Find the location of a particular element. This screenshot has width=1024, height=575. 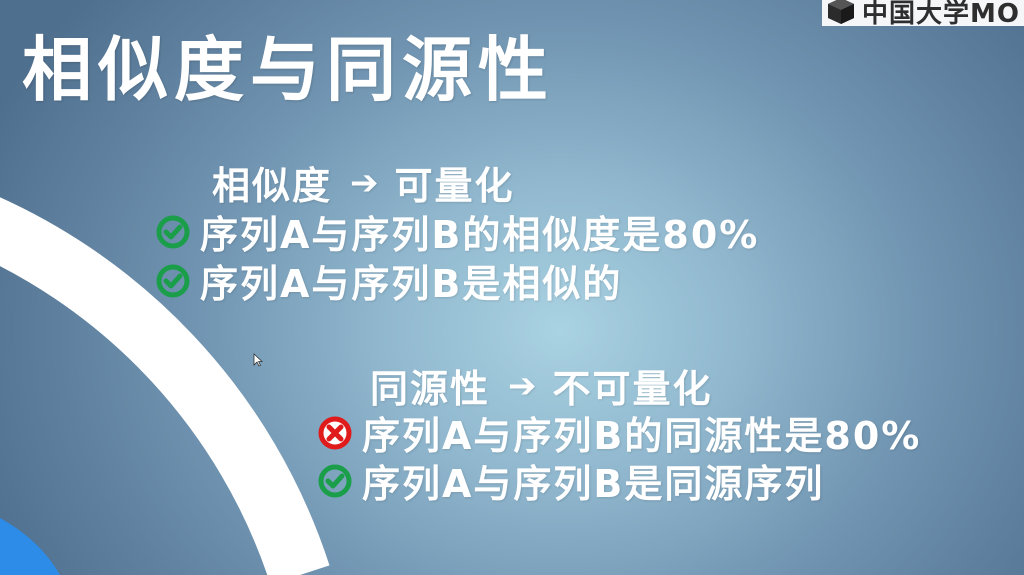

mouse-cursor-icon is located at coordinates (258, 360).